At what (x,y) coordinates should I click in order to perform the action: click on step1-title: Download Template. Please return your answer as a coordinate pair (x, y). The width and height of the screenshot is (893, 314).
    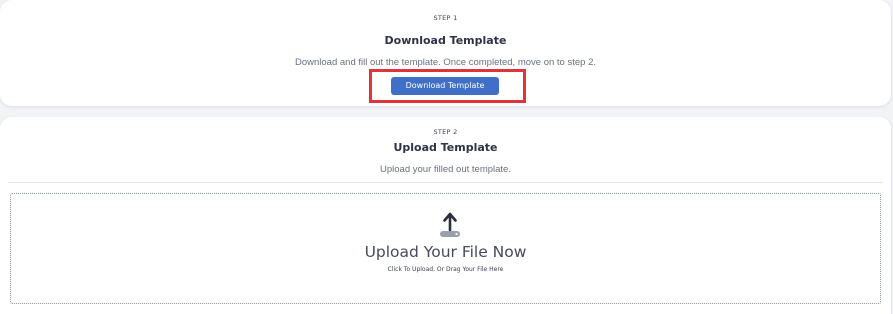
    Looking at the image, I should click on (445, 40).